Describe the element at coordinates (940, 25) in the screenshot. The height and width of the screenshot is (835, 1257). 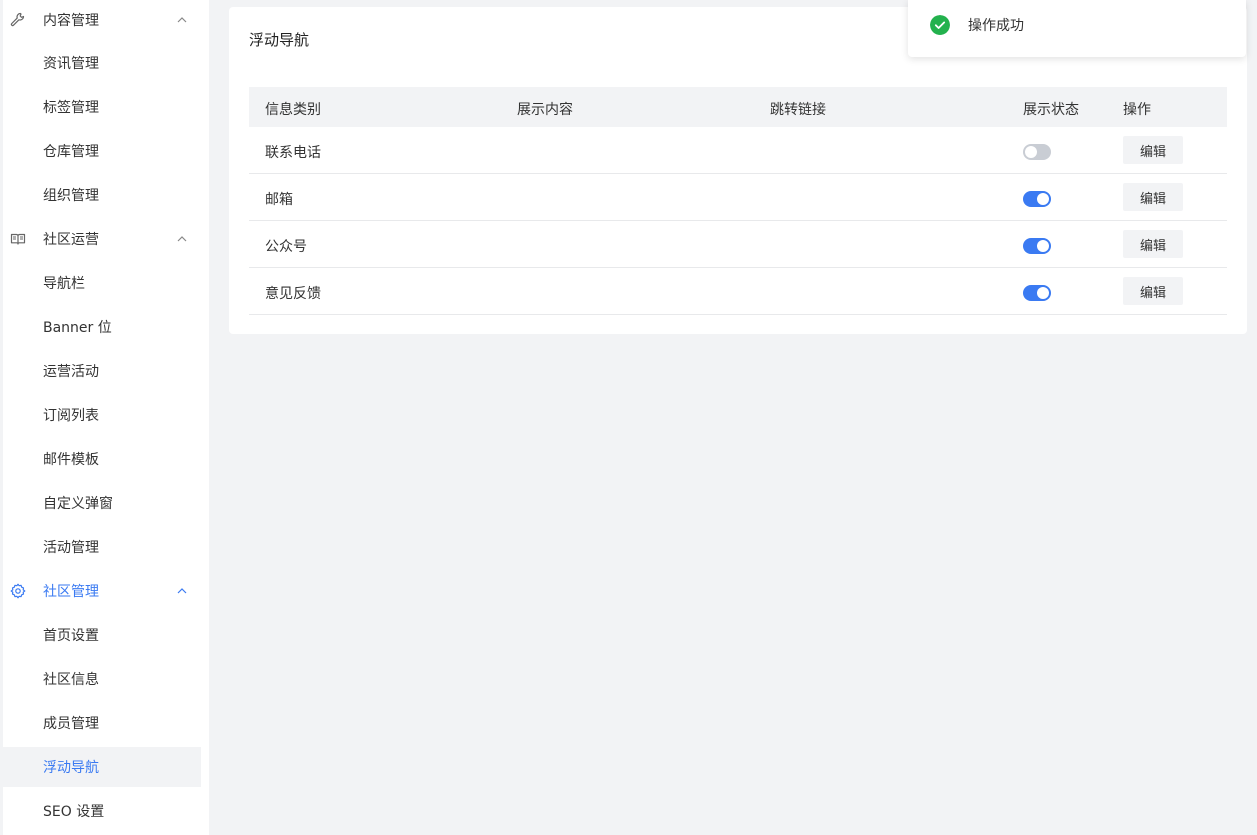
I see `check-circle-icon` at that location.